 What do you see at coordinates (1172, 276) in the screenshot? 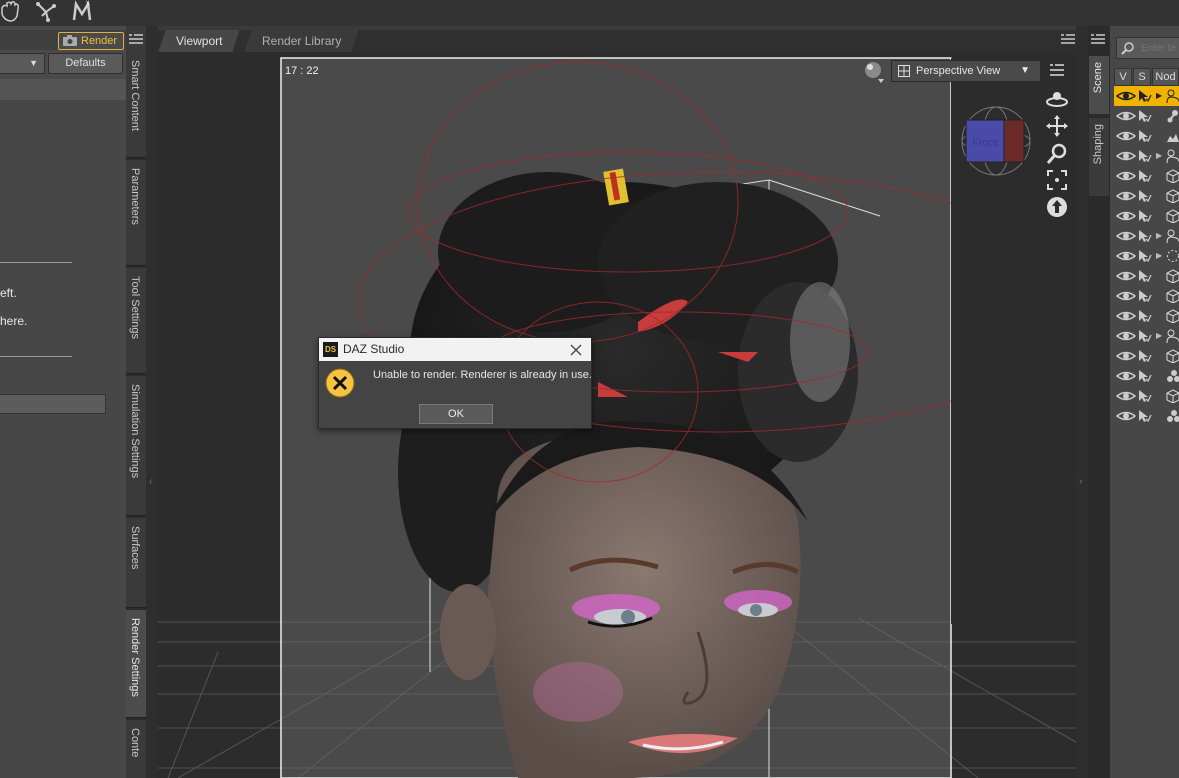
I see `prop-cube-icon` at bounding box center [1172, 276].